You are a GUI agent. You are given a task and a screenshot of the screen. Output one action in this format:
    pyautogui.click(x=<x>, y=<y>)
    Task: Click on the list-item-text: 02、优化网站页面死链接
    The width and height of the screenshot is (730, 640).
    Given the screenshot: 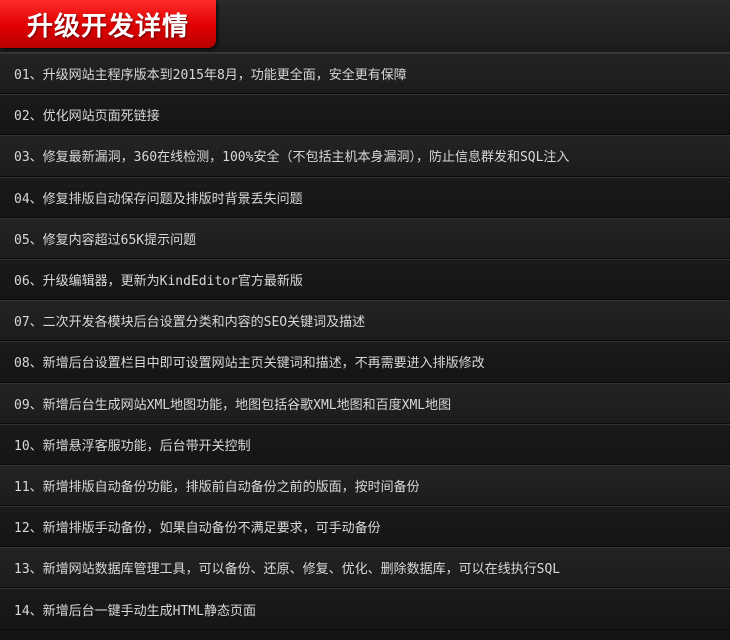 What is the action you would take?
    pyautogui.click(x=87, y=117)
    